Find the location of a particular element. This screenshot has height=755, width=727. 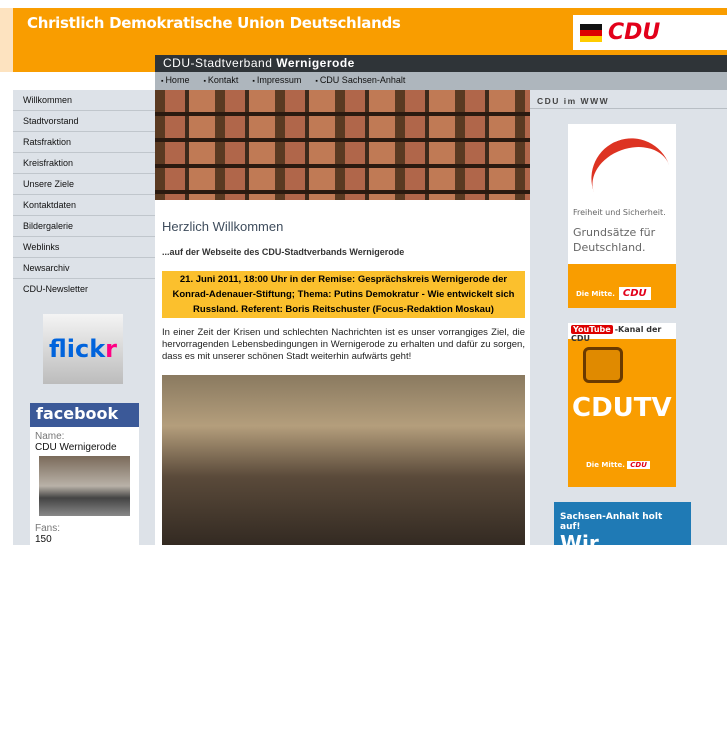

team-photo is located at coordinates (343, 460).